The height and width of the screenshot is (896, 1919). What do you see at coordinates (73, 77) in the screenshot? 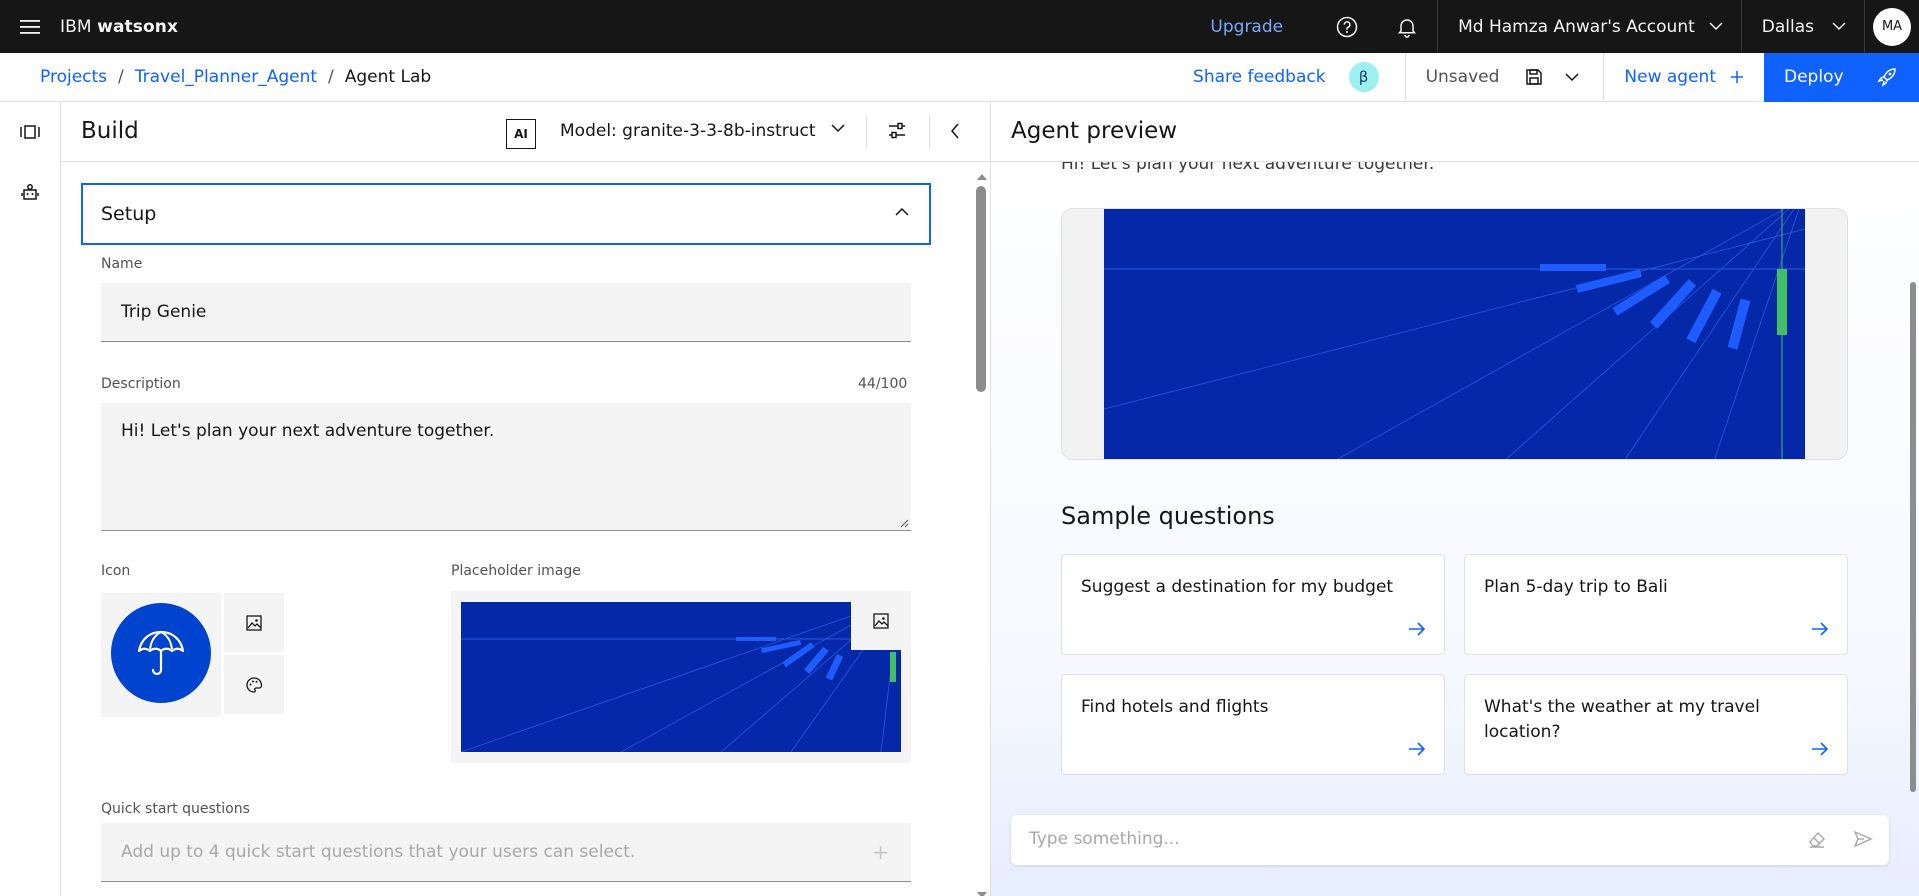
I see `breadcrumb-projects: Projects` at bounding box center [73, 77].